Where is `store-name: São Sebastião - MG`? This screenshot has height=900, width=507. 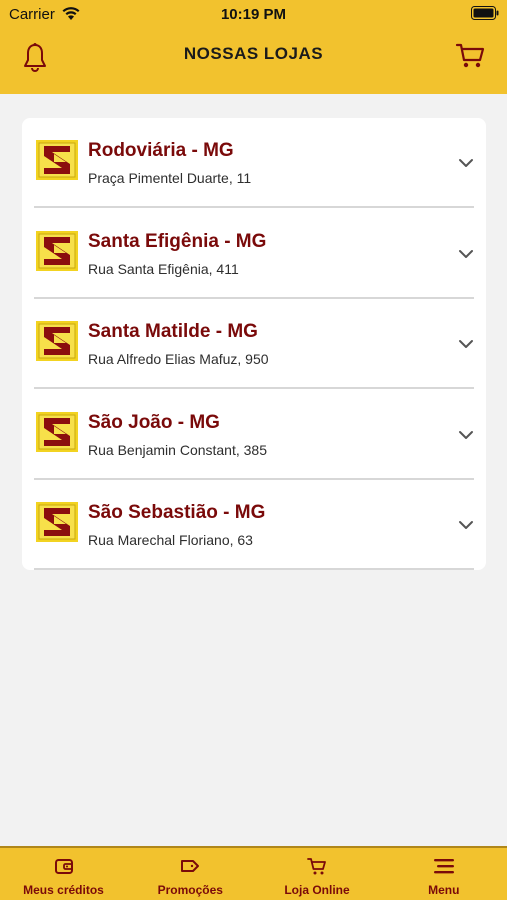 store-name: São Sebastião - MG is located at coordinates (177, 512).